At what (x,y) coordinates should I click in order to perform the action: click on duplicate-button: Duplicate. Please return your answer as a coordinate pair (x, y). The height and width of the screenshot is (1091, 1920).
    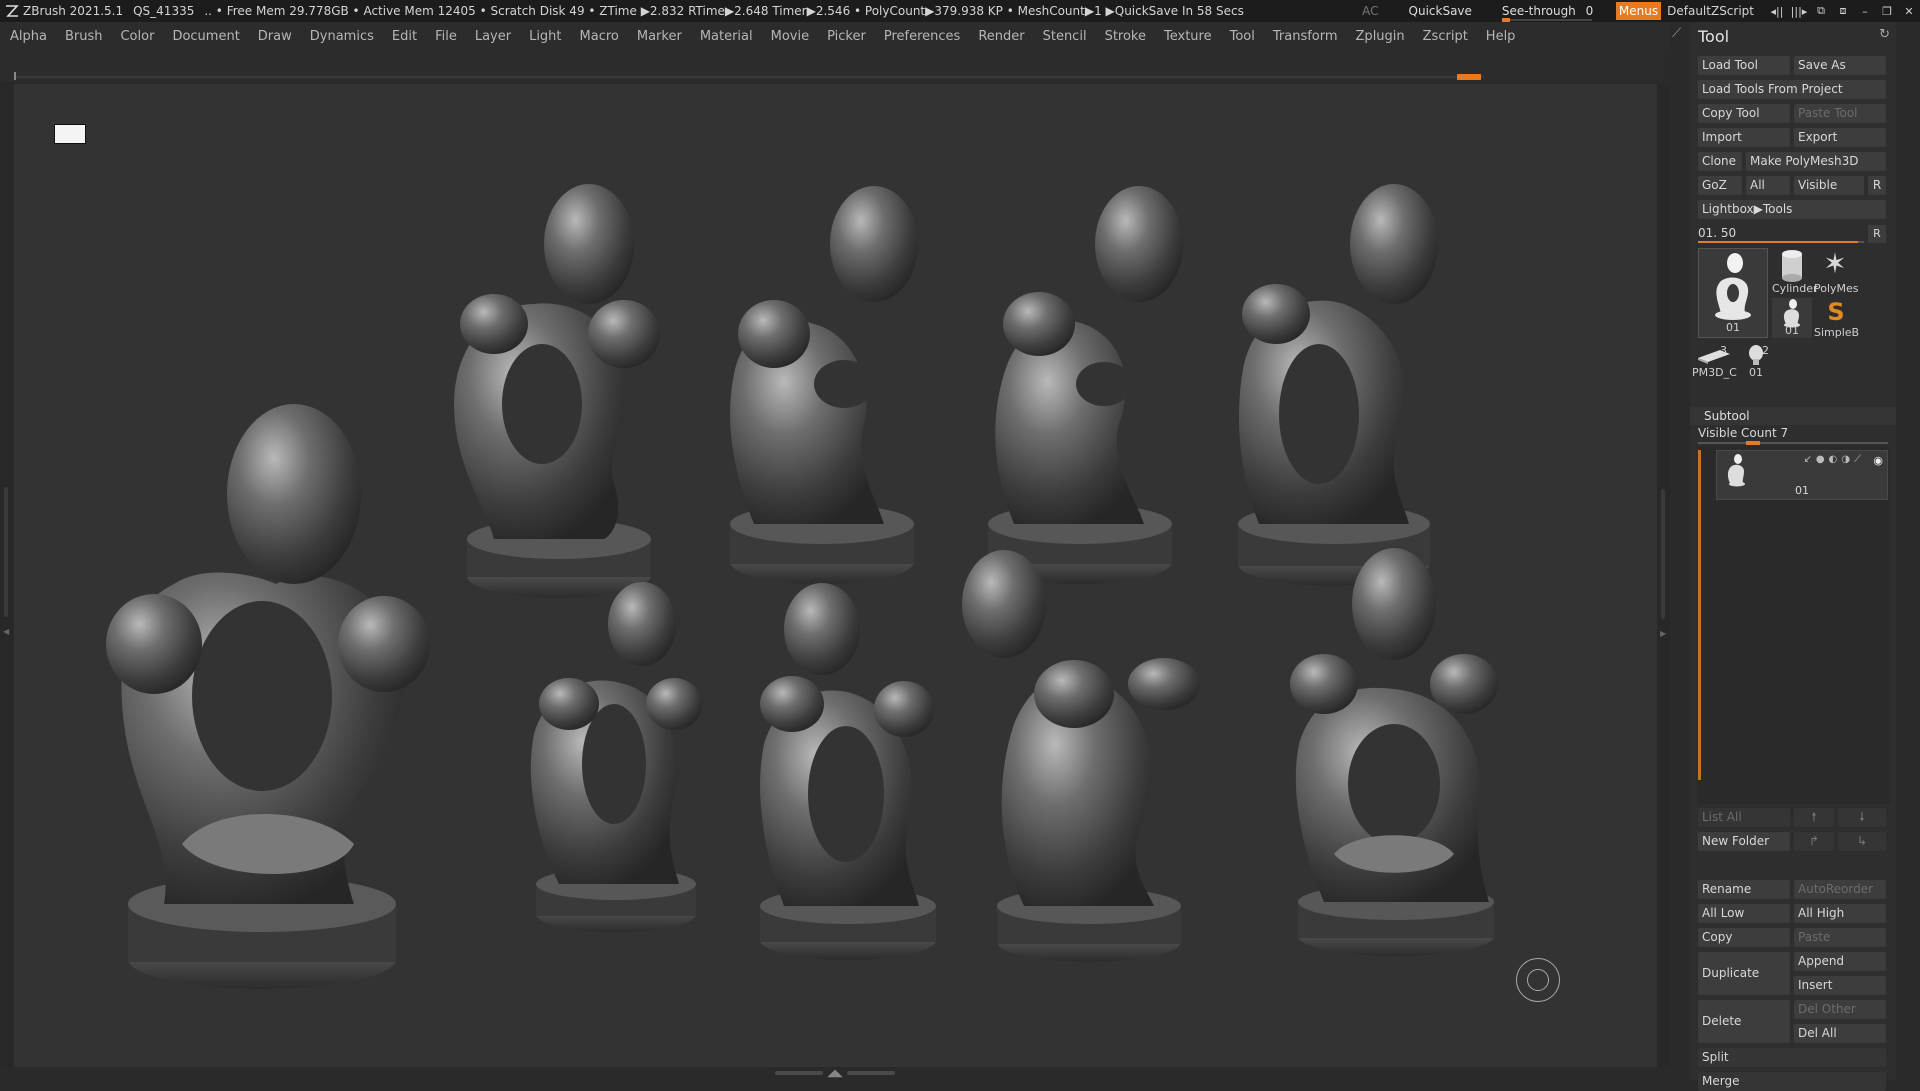
    Looking at the image, I should click on (1744, 973).